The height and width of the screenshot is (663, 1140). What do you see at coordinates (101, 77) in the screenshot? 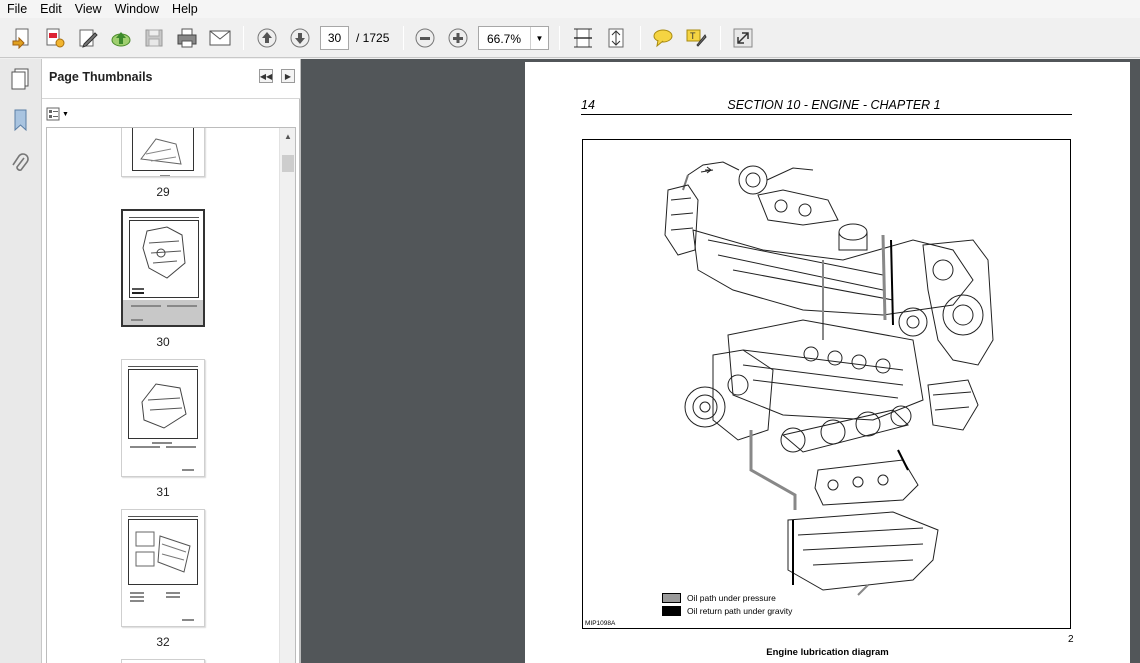
I see `panel-title: Page Thumbnails` at bounding box center [101, 77].